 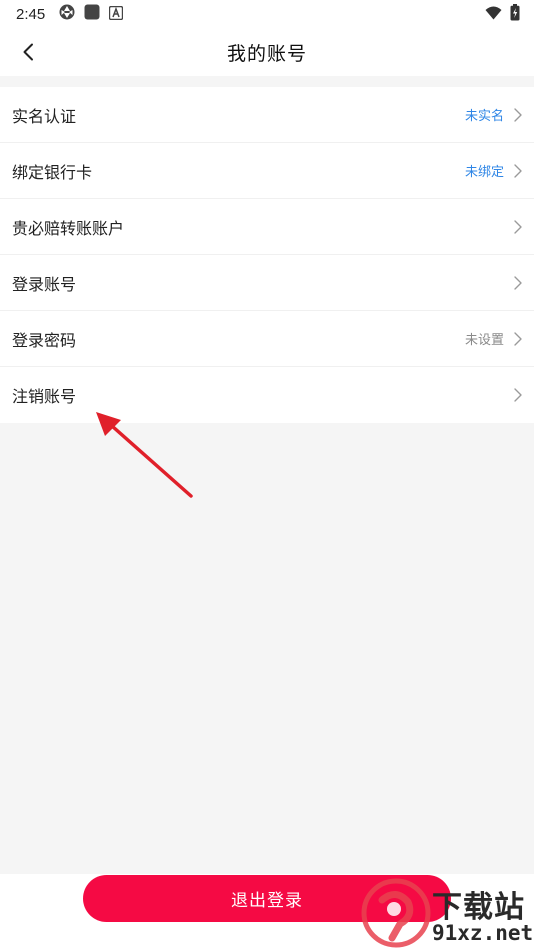 What do you see at coordinates (44, 340) in the screenshot?
I see `menu-item-label: 登录密码` at bounding box center [44, 340].